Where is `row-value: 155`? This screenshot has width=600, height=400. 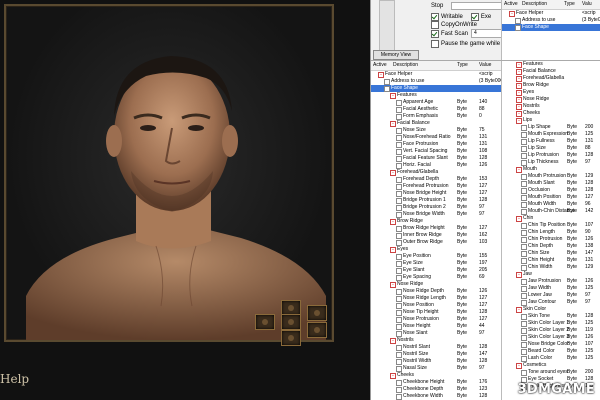
row-value: 155 is located at coordinates (483, 256).